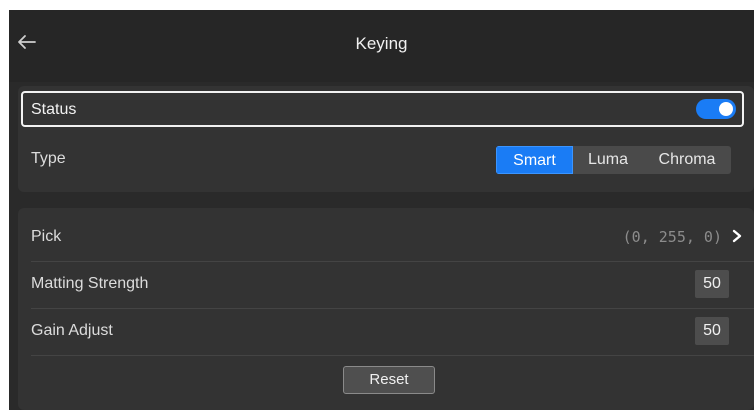 Image resolution: width=755 pixels, height=410 pixels. What do you see at coordinates (608, 160) in the screenshot?
I see `type-option-luma: Luma` at bounding box center [608, 160].